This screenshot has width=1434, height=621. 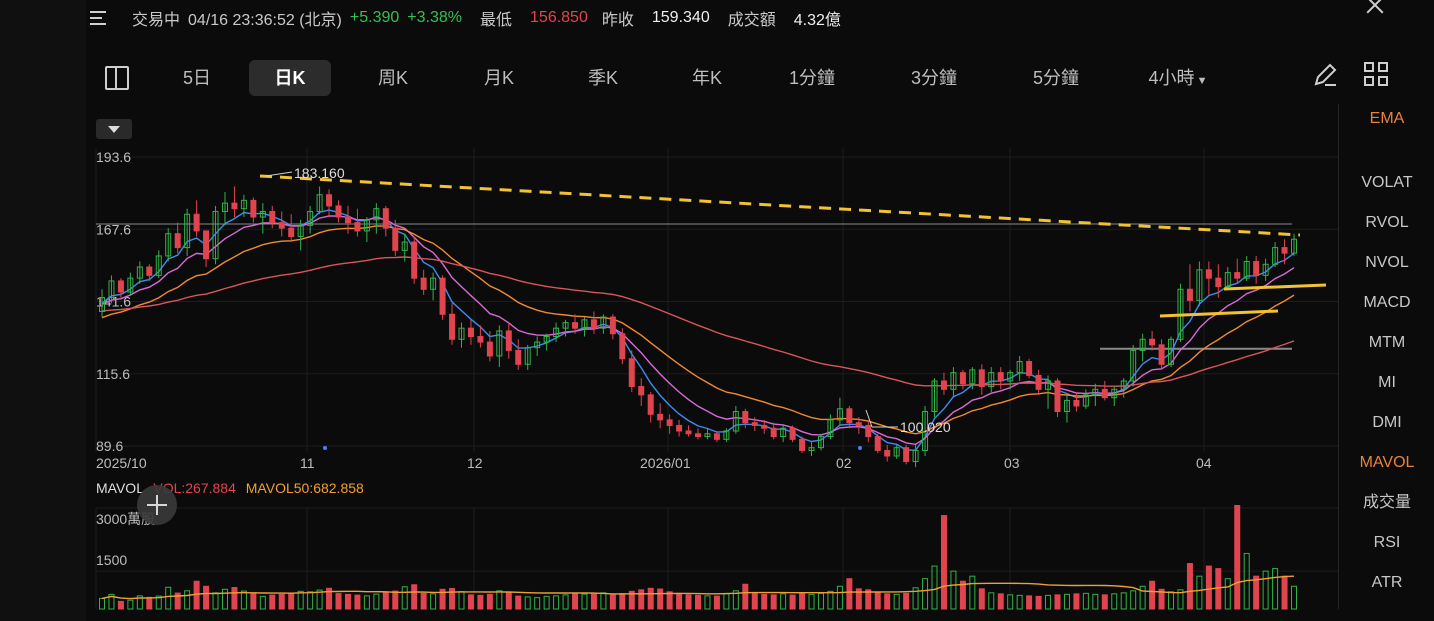 What do you see at coordinates (1012, 463) in the screenshot?
I see `x-tick-label: 03` at bounding box center [1012, 463].